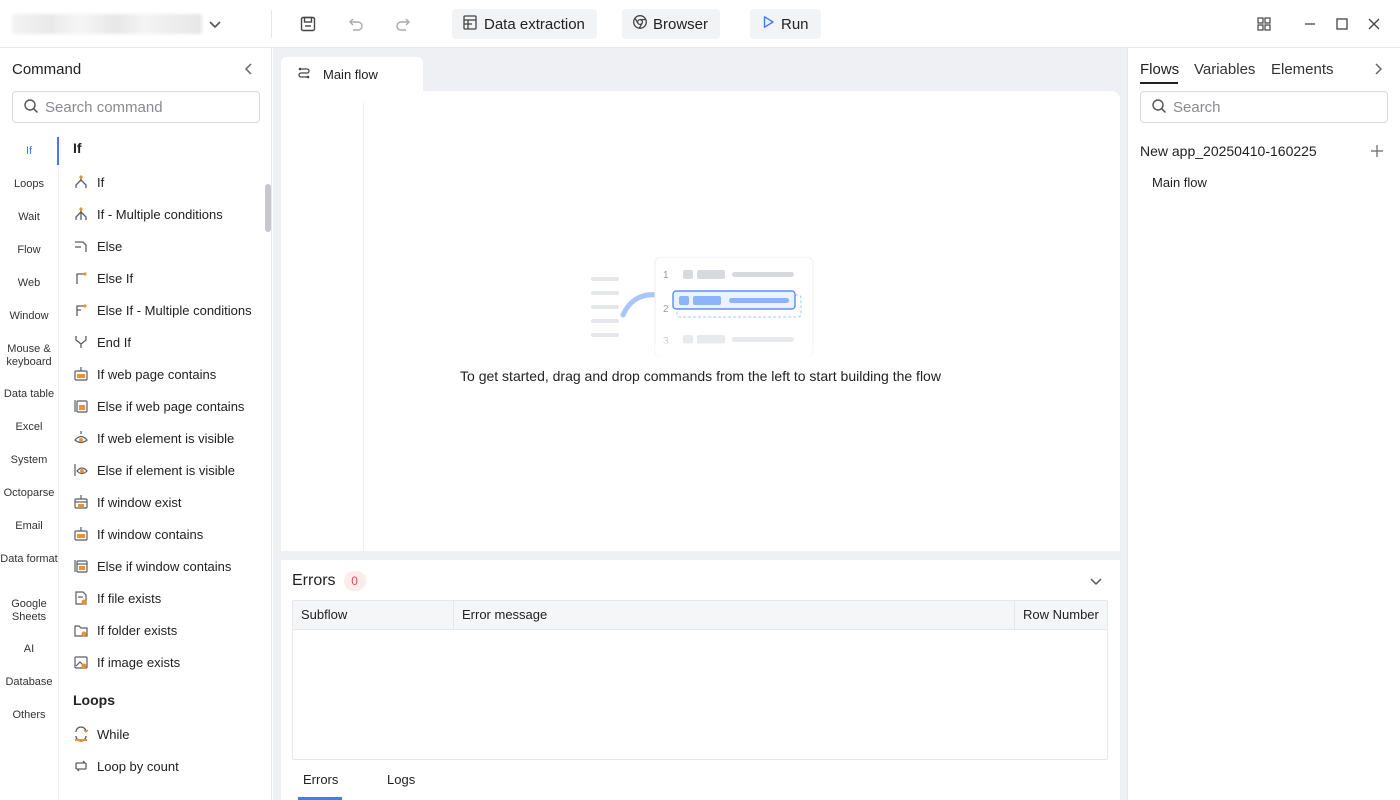 This screenshot has height=800, width=1400. Describe the element at coordinates (81, 310) in the screenshot. I see `else-if-multi-icon` at that location.